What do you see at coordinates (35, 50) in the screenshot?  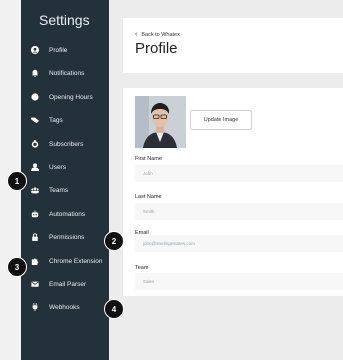 I see `user-circle-icon` at bounding box center [35, 50].